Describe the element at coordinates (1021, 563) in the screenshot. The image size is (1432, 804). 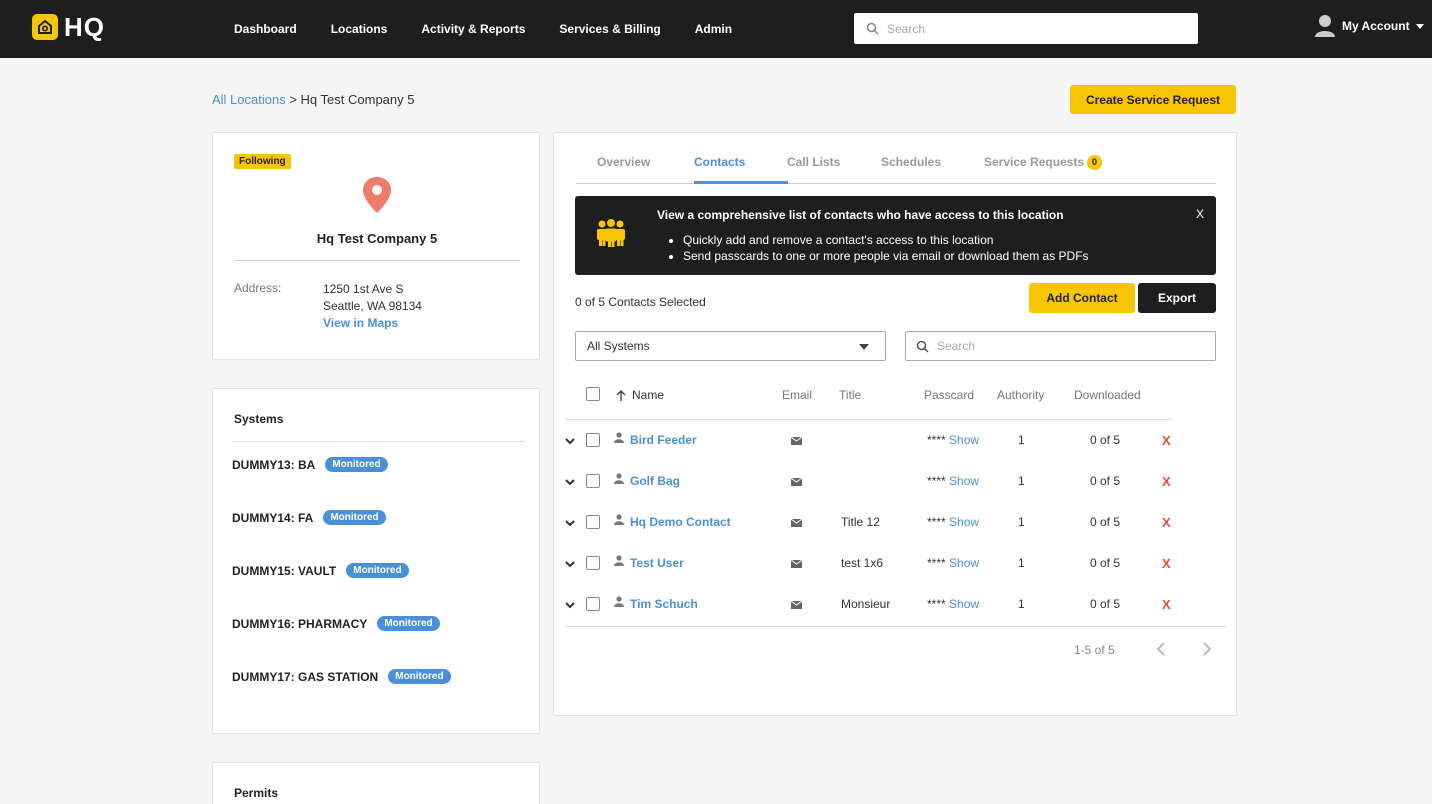
I see `authority-value: 1` at that location.